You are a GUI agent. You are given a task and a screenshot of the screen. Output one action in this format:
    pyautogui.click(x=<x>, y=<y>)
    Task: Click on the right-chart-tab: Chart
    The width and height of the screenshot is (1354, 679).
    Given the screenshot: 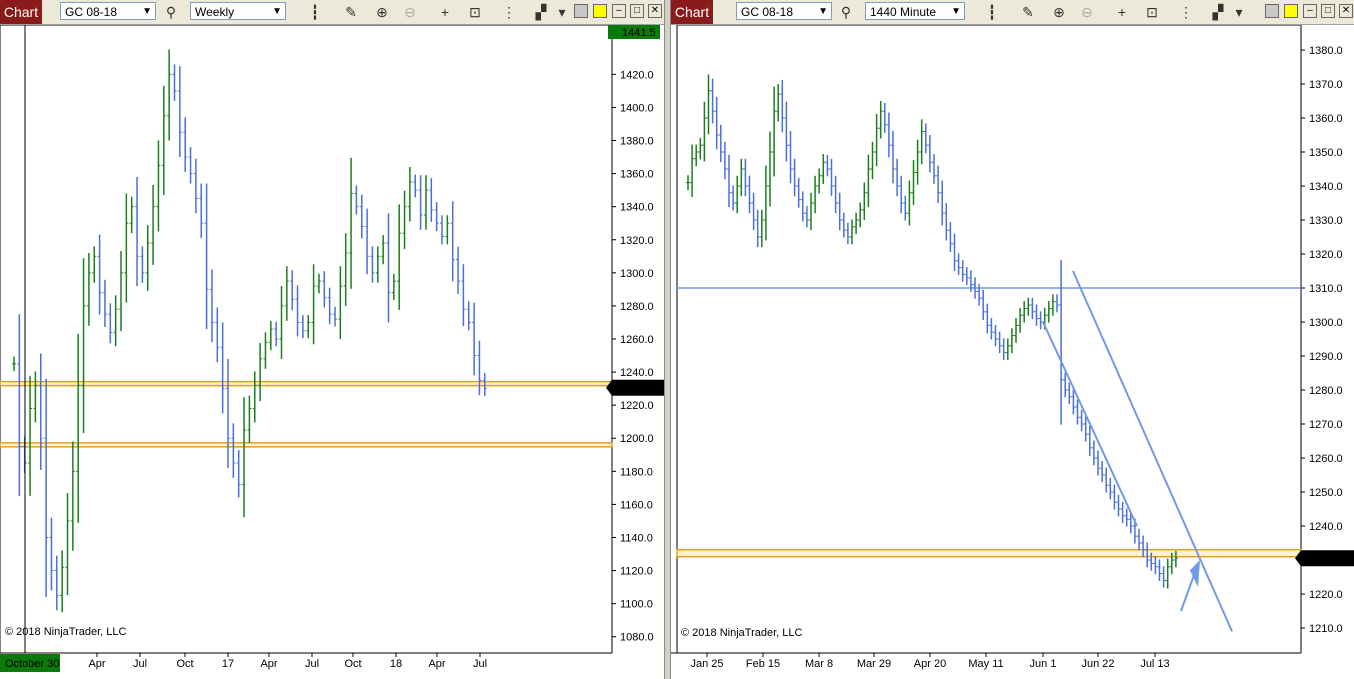 What is the action you would take?
    pyautogui.click(x=692, y=12)
    